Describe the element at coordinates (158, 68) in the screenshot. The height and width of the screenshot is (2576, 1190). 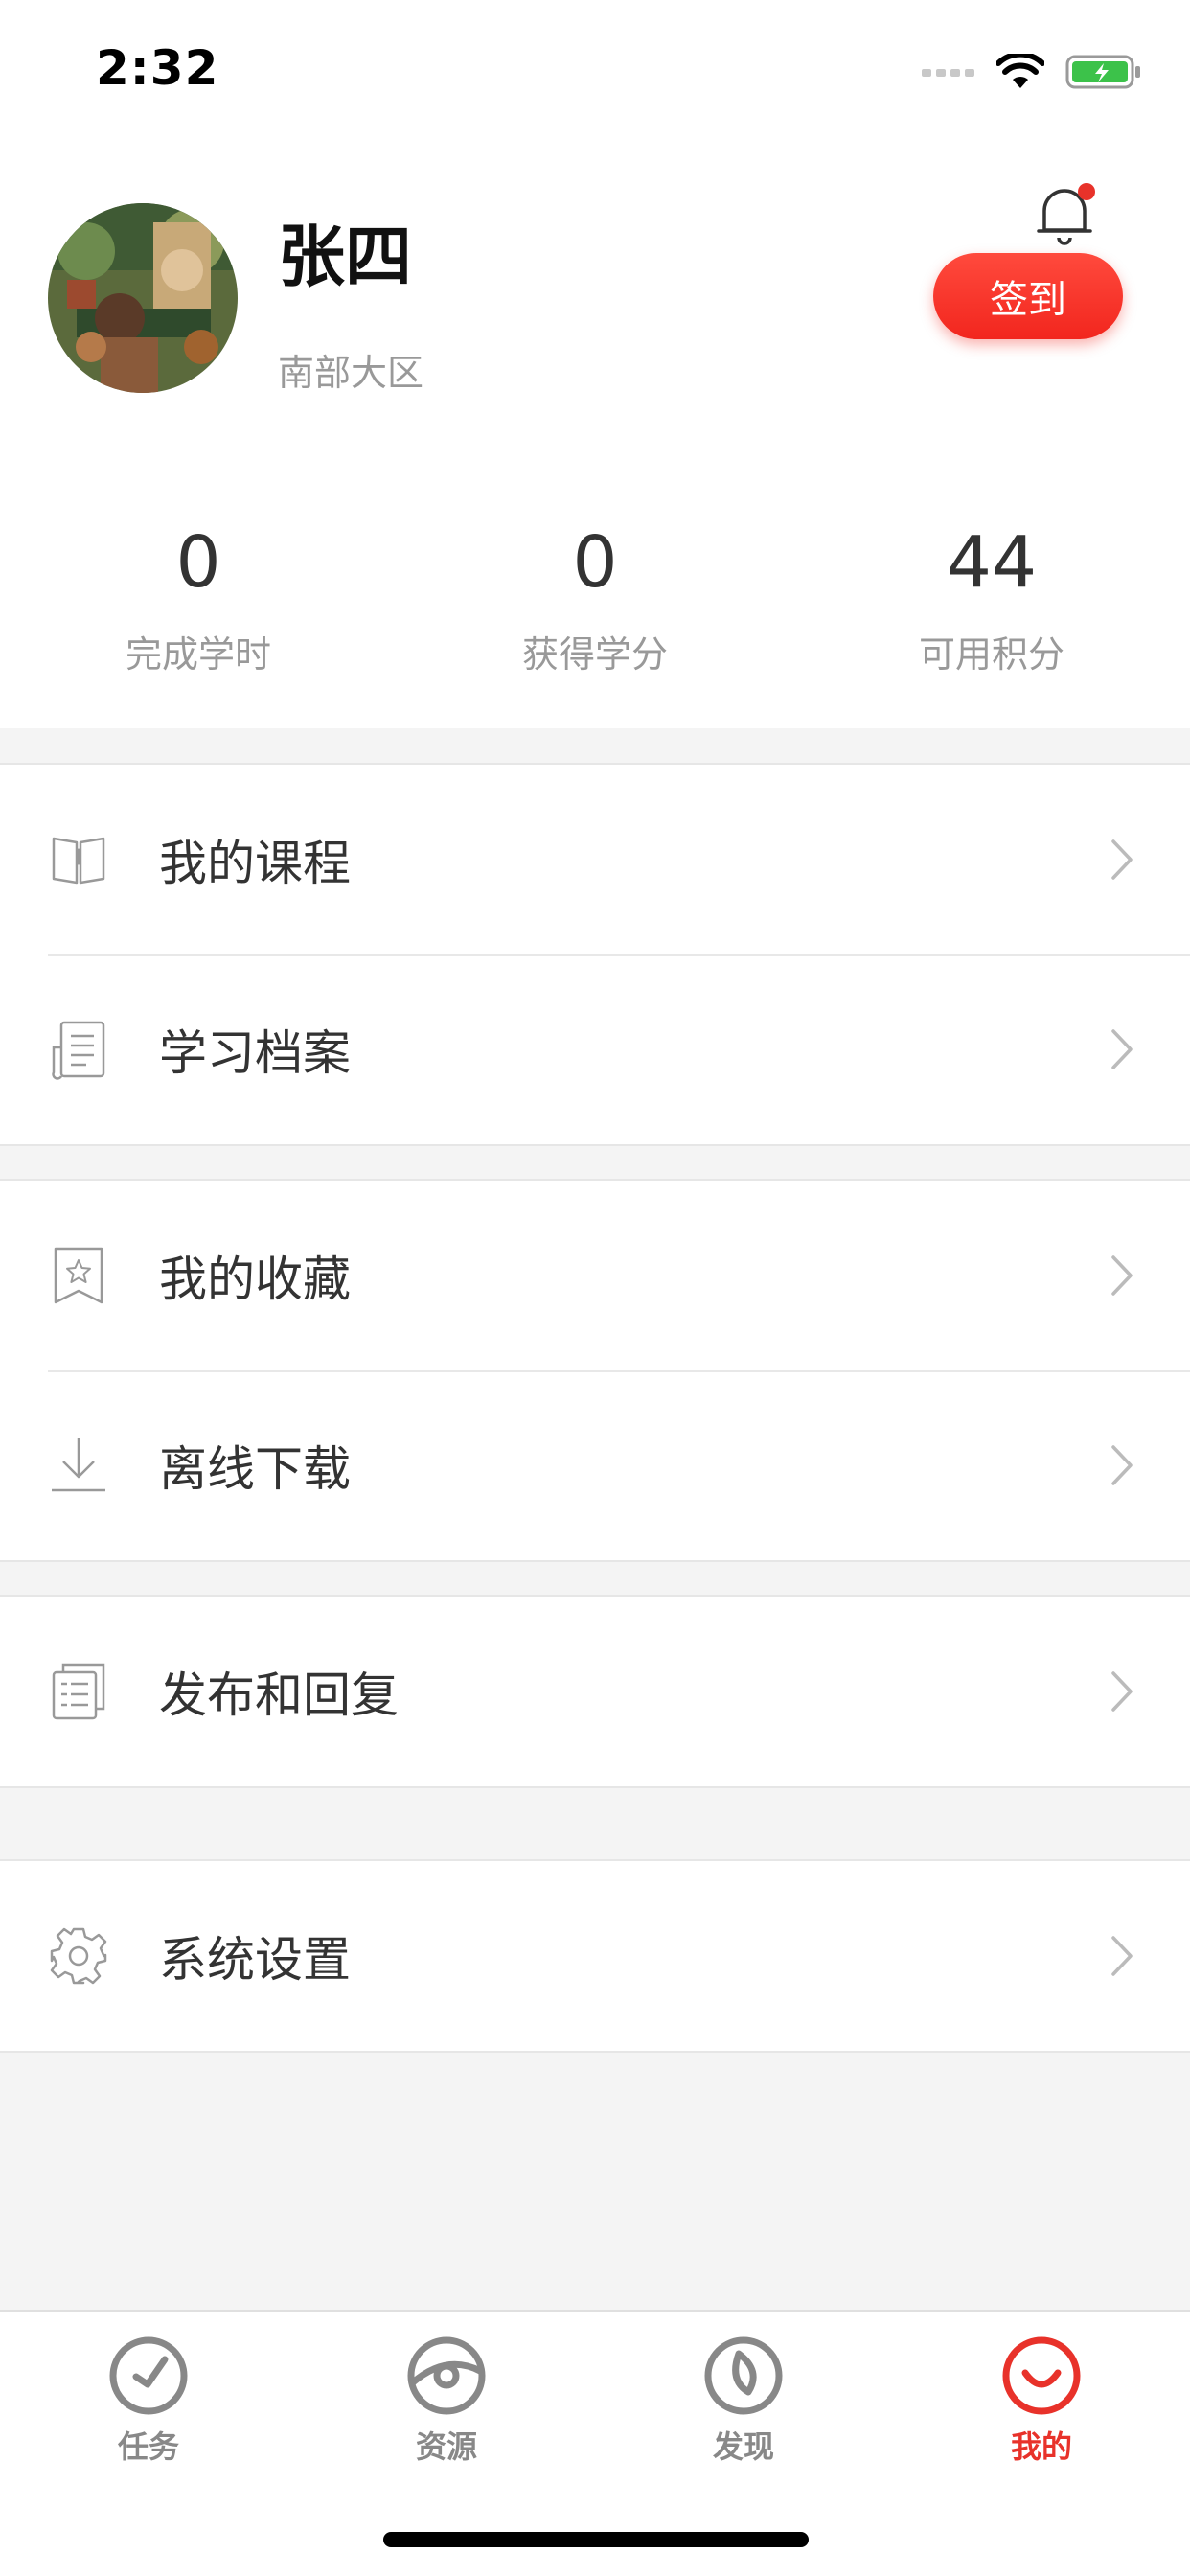
I see `status-time: 2:32` at that location.